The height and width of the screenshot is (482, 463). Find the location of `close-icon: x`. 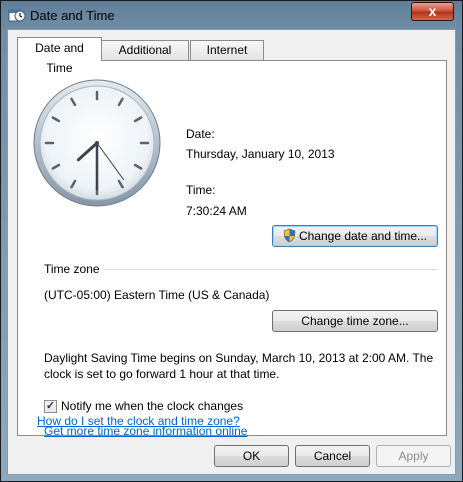

close-icon: x is located at coordinates (432, 11).